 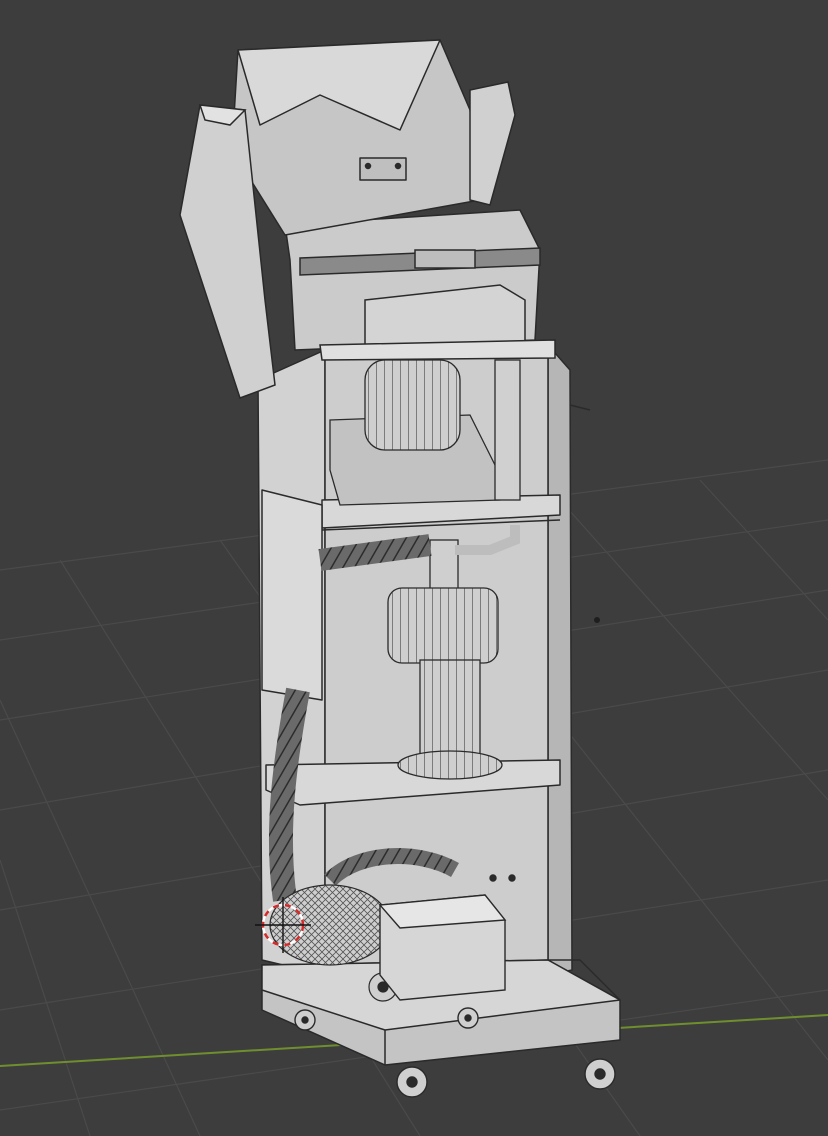 I want to click on hopper, so click(x=356, y=137).